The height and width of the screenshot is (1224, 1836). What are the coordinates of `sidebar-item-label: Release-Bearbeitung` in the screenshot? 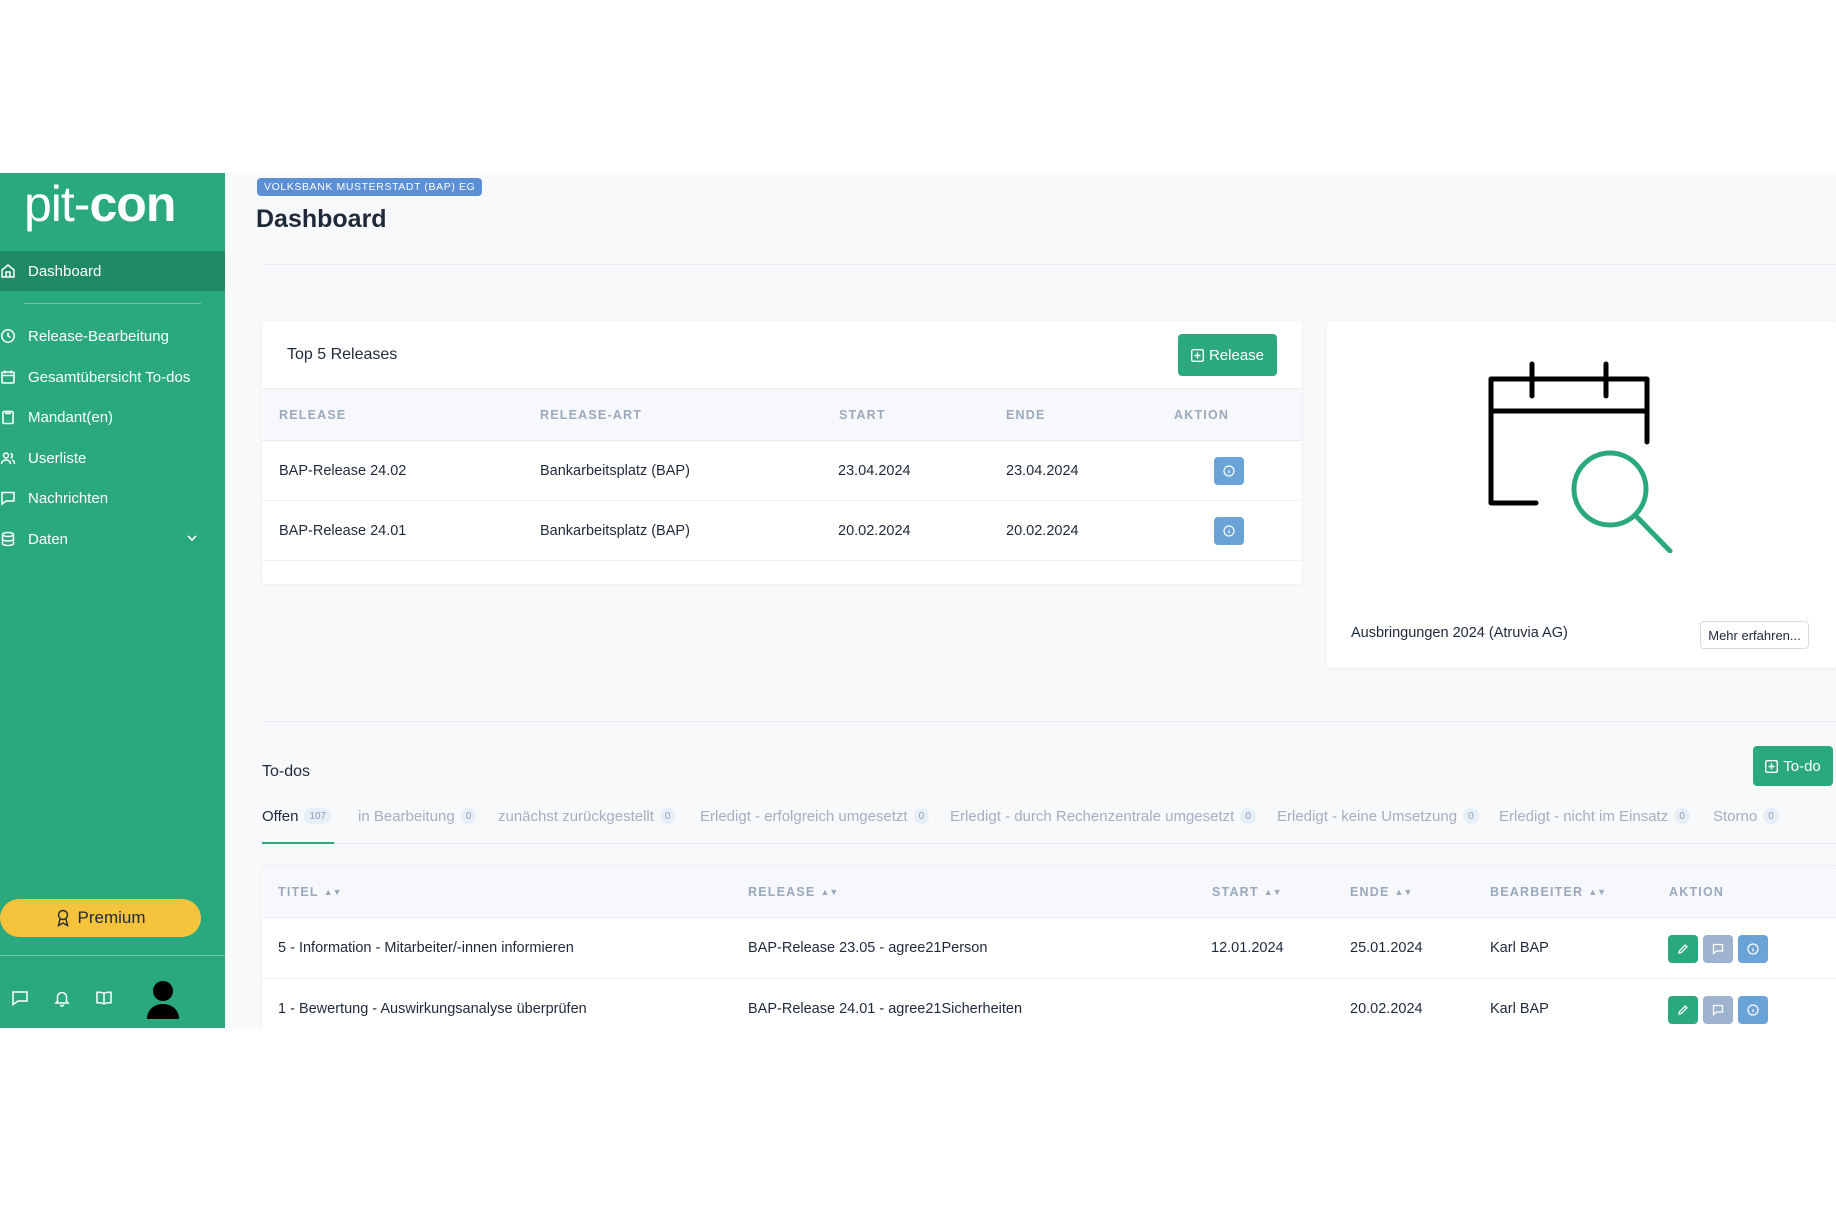 It's located at (98, 336).